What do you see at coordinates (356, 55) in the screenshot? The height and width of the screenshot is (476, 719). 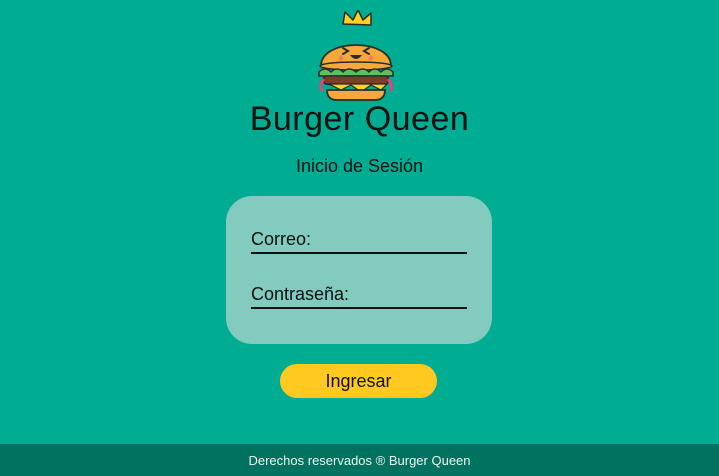 I see `crowned-burger-icon` at bounding box center [356, 55].